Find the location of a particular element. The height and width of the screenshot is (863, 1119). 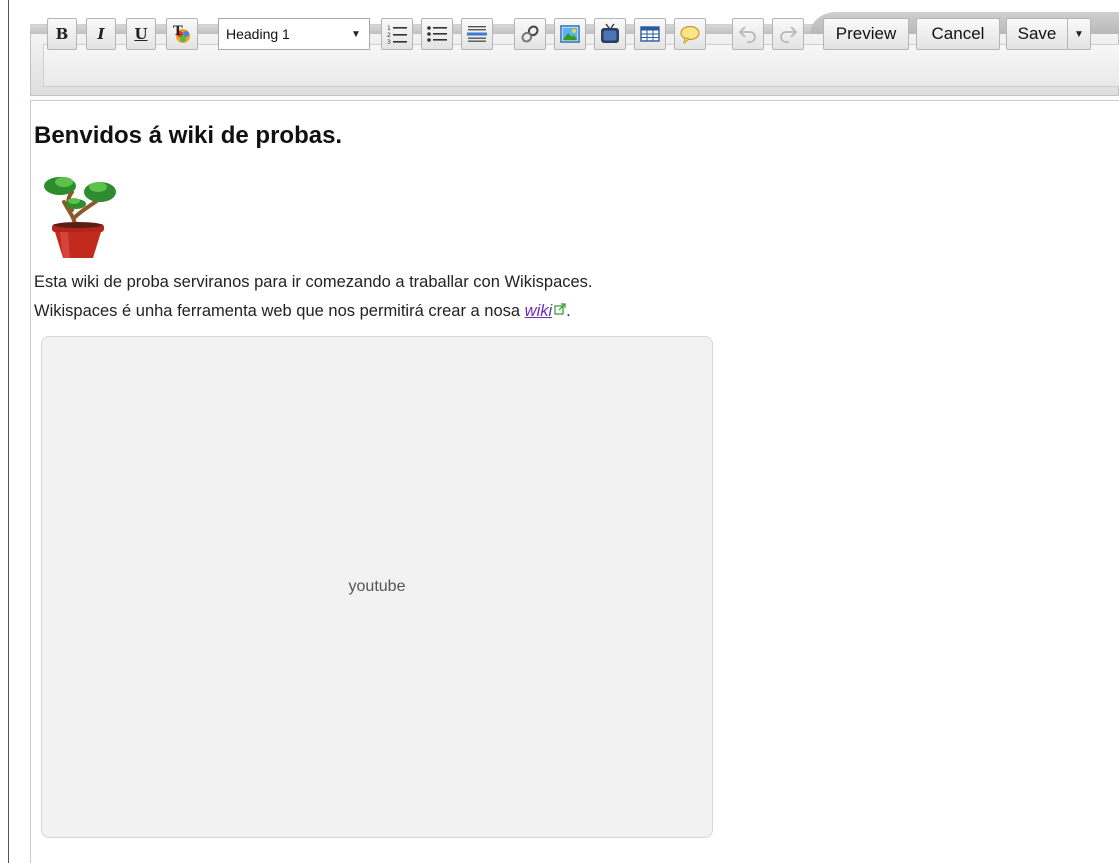

redo-icon is located at coordinates (789, 34).